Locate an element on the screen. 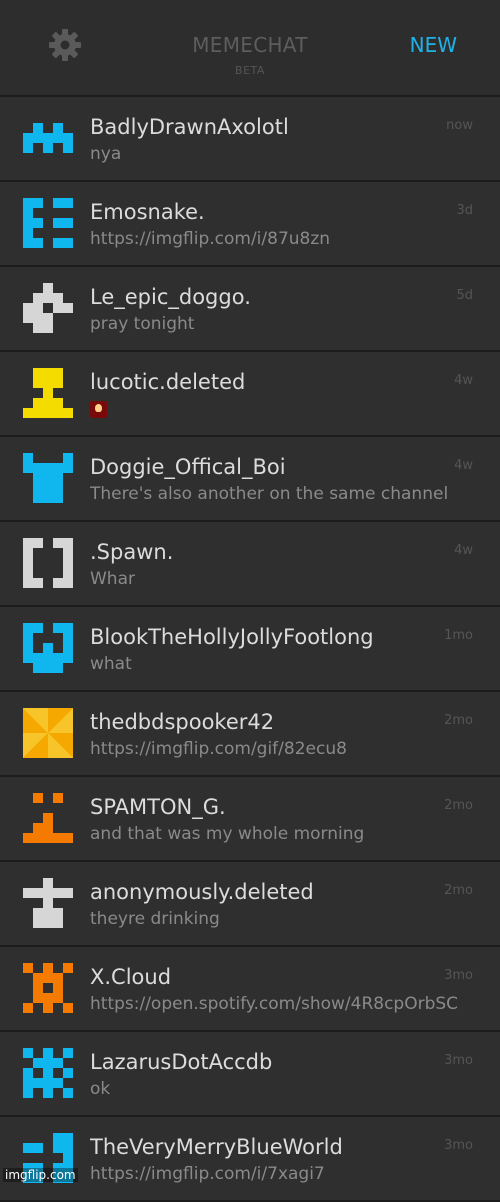  contact-name: LazarusDotAccdb is located at coordinates (181, 1062).